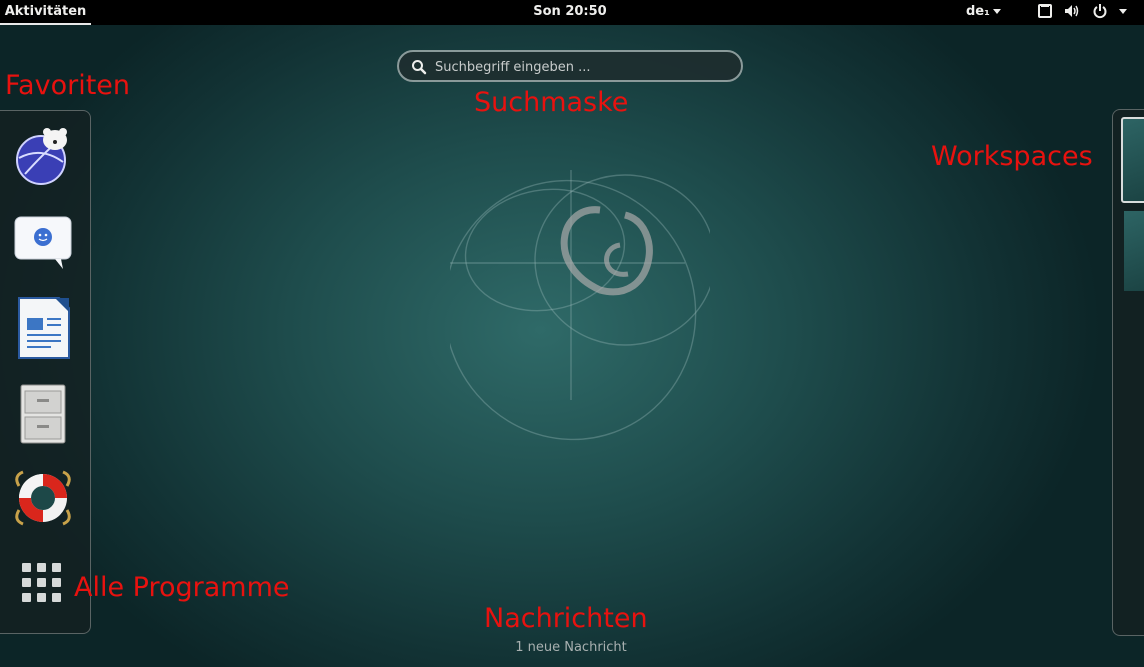  I want to click on keyboard-layout-indicator: de₁, so click(983, 11).